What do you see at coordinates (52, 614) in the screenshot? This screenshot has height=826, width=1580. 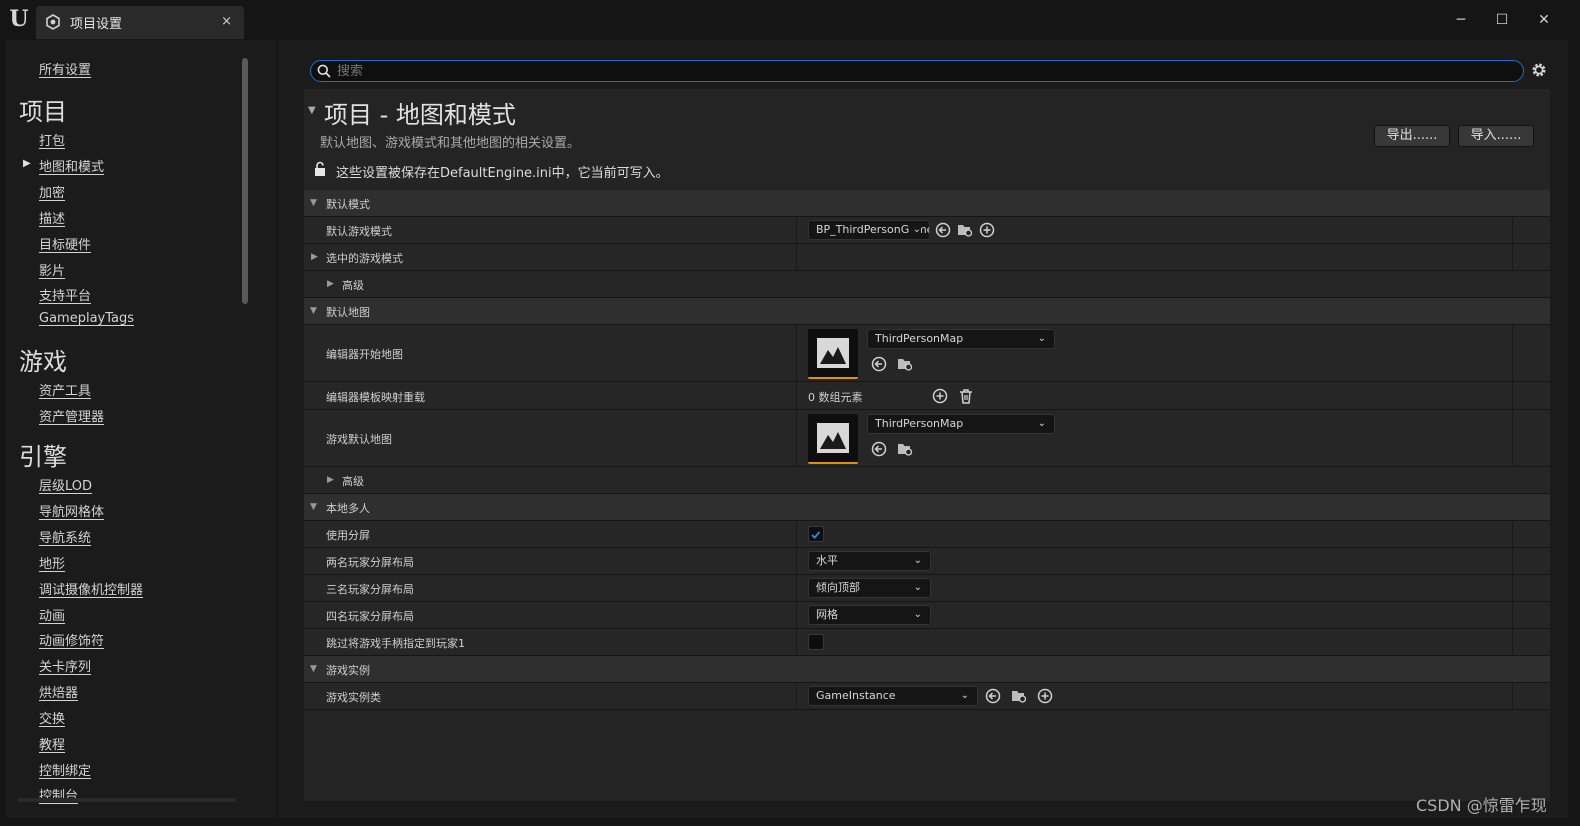 I see `sidebar-item-animation: 动画` at bounding box center [52, 614].